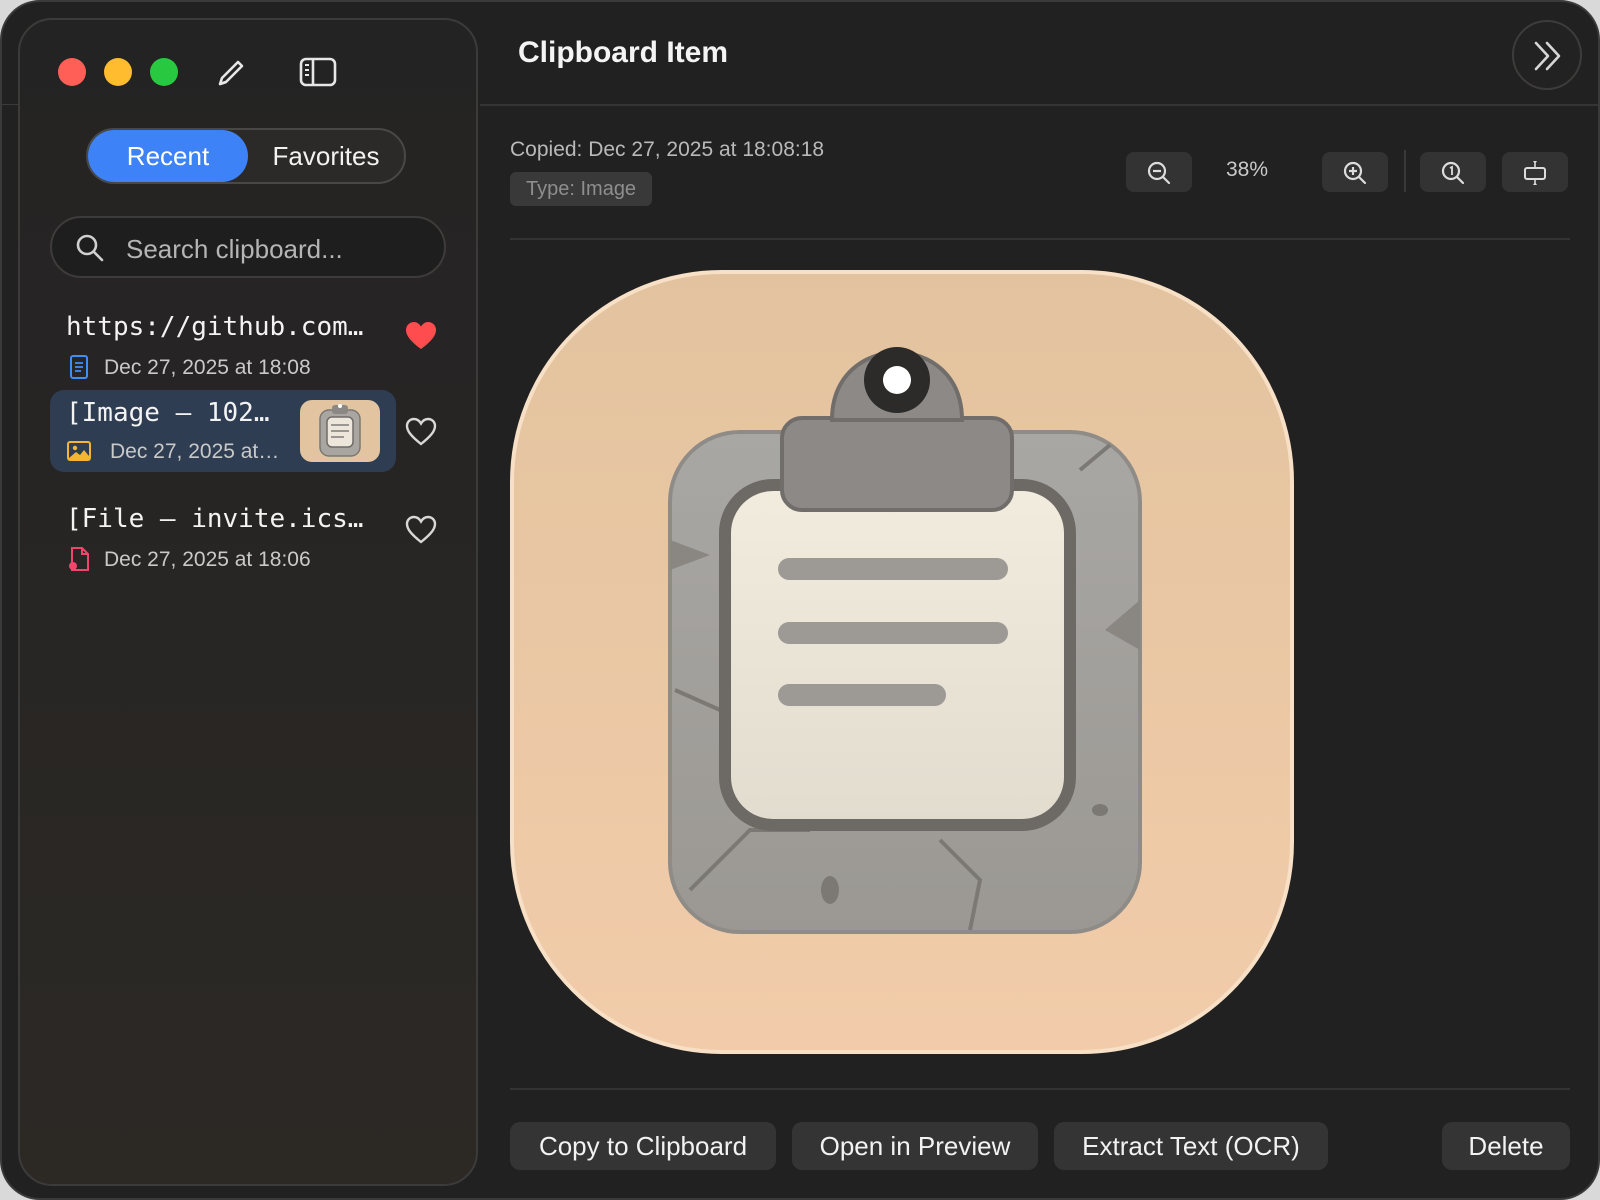  What do you see at coordinates (340, 431) in the screenshot?
I see `image-thumbnail` at bounding box center [340, 431].